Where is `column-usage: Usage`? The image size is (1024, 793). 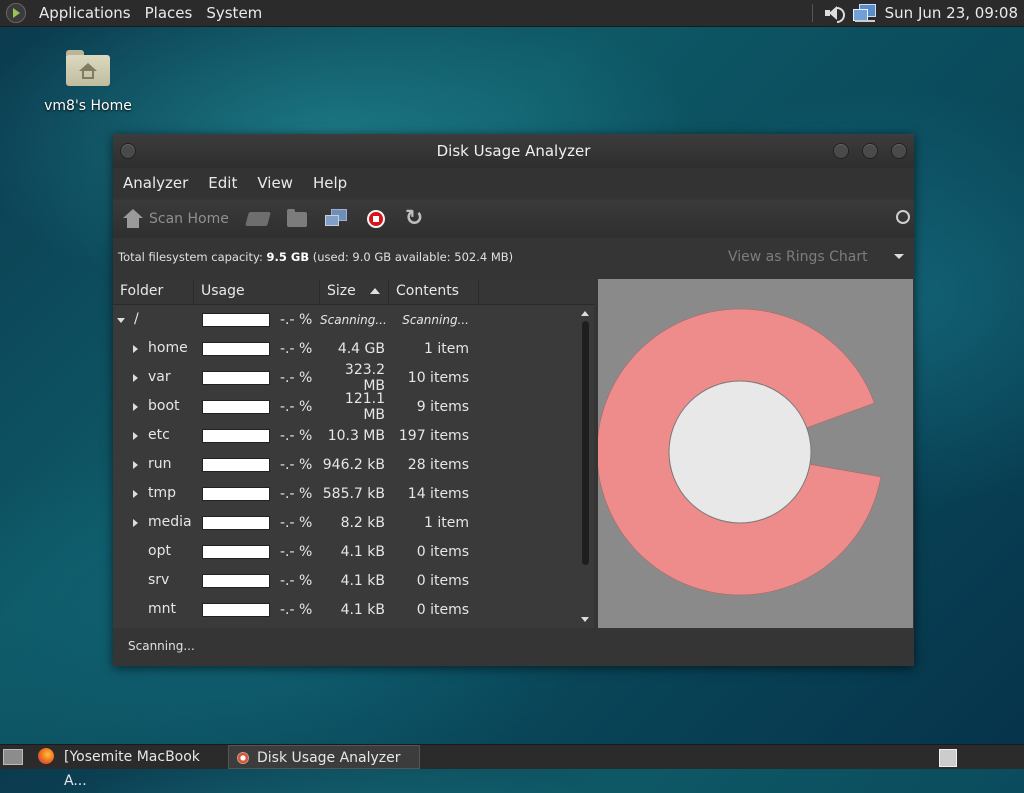 column-usage: Usage is located at coordinates (257, 291).